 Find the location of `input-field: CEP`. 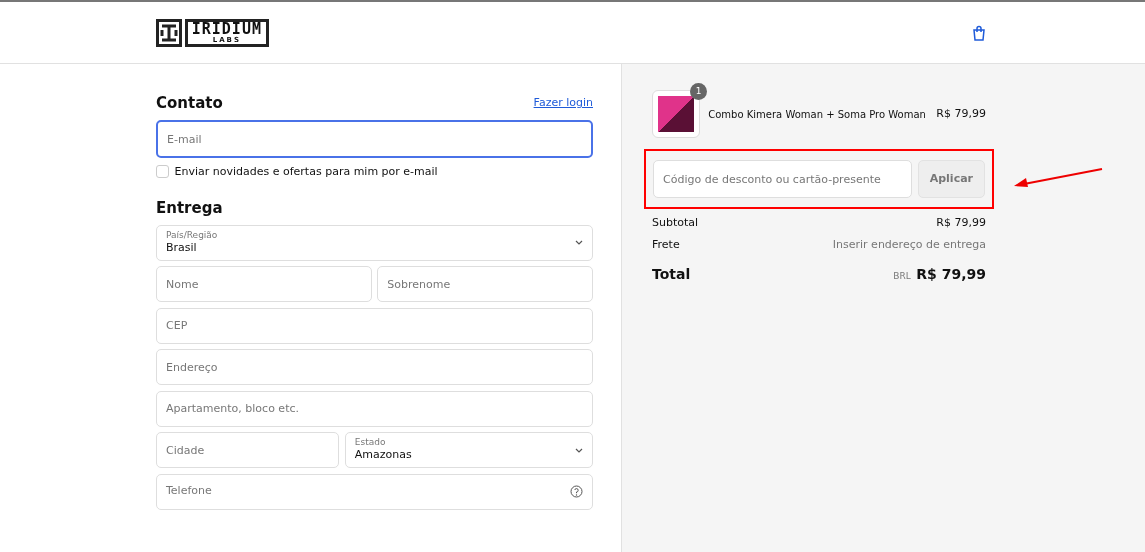

input-field: CEP is located at coordinates (374, 325).